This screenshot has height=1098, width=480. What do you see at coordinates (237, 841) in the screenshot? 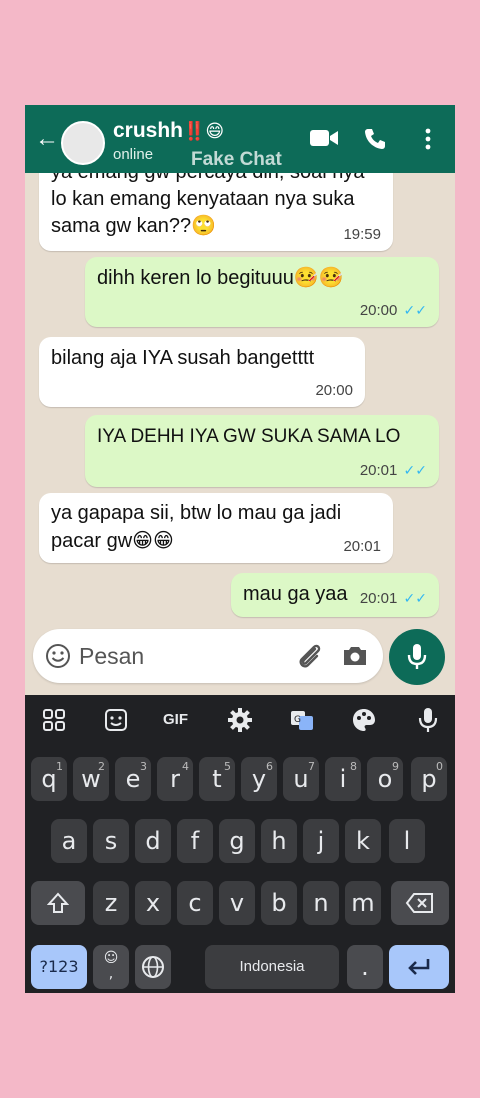
I see `key-g: g` at bounding box center [237, 841].